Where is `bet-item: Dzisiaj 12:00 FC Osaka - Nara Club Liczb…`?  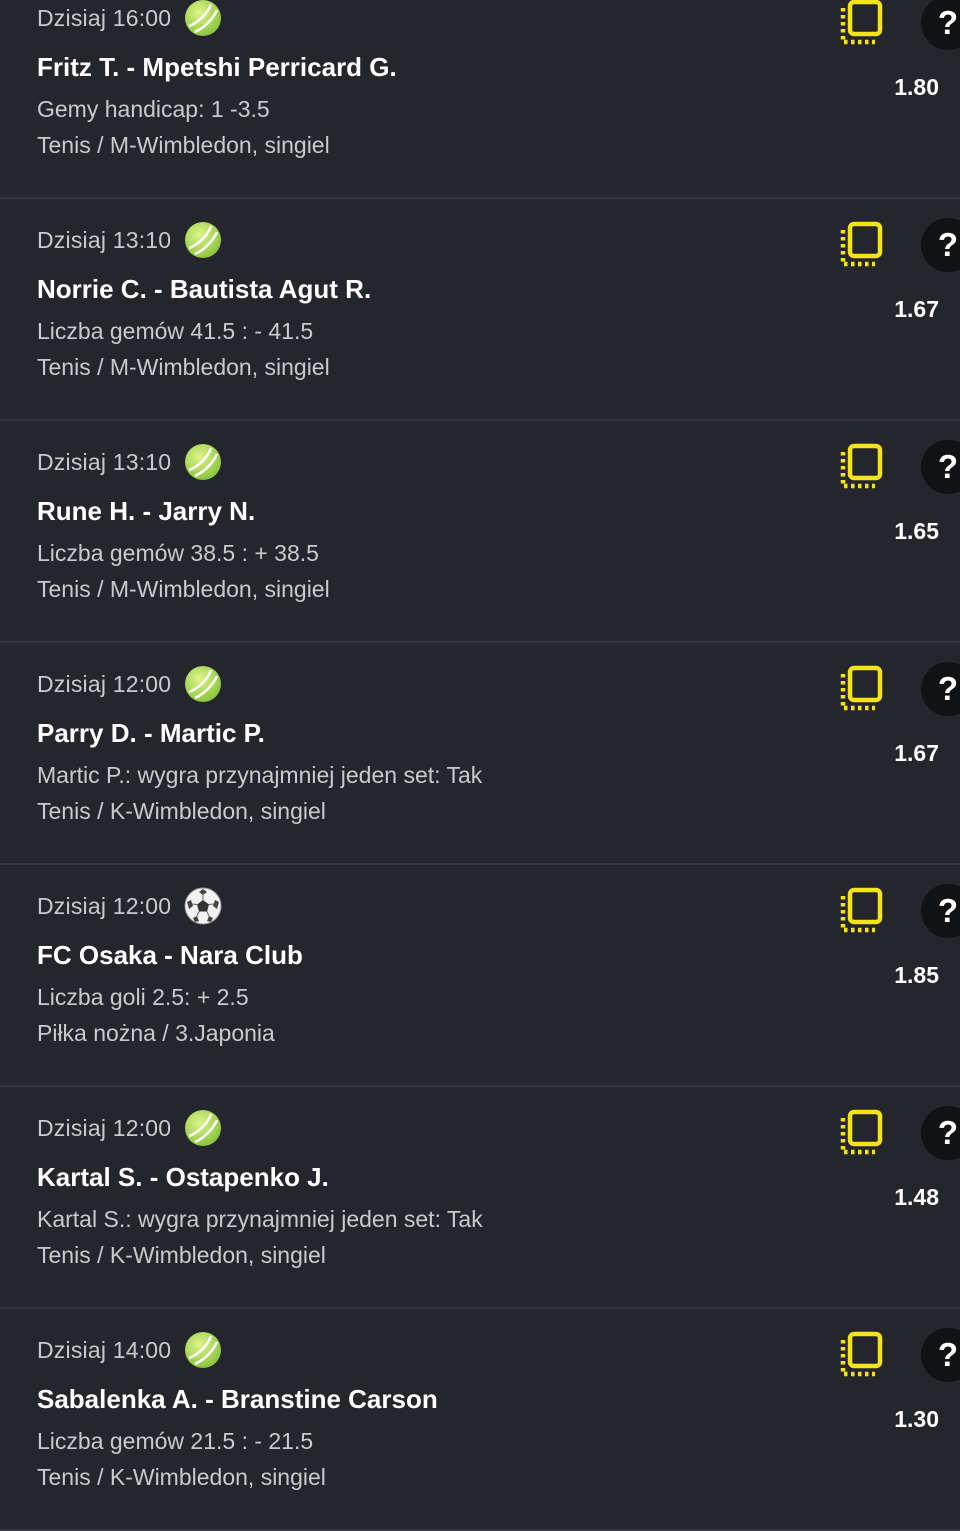
bet-item: Dzisiaj 12:00 FC Osaka - Nara Club Liczb… is located at coordinates (480, 976).